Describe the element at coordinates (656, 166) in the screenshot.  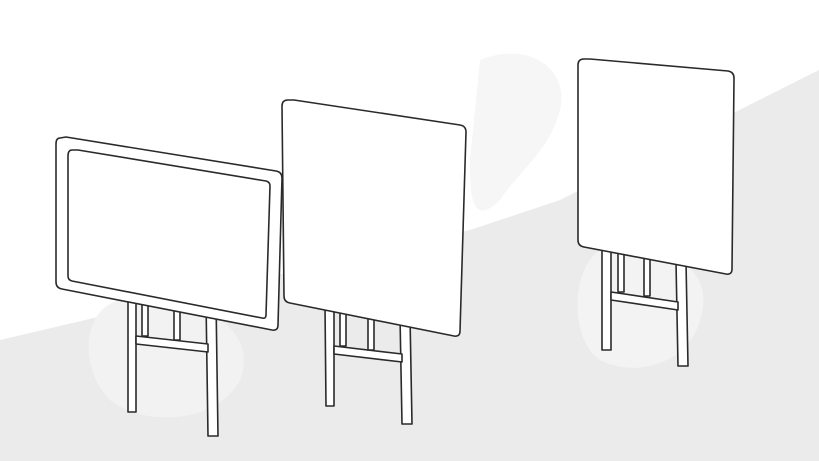
I see `easel-right-board` at that location.